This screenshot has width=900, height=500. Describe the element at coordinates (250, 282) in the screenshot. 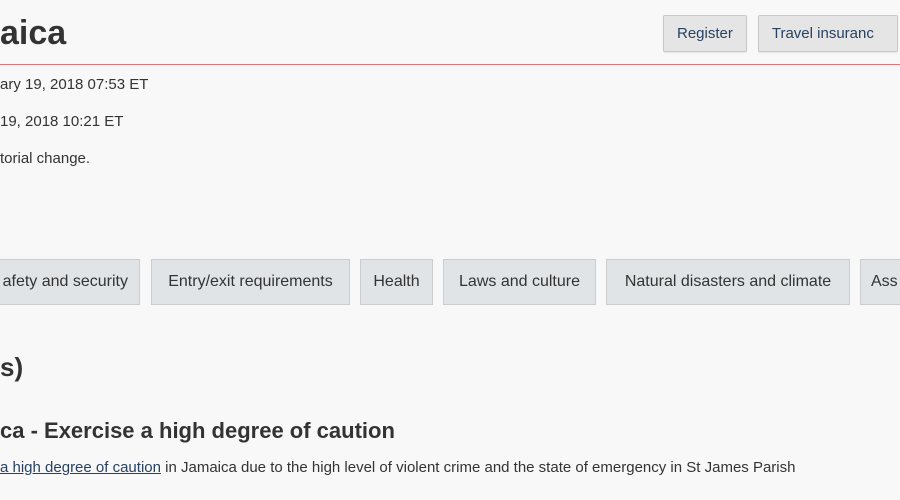

I see `tab-entry-exit-requirements: Entry/exit requirements` at that location.